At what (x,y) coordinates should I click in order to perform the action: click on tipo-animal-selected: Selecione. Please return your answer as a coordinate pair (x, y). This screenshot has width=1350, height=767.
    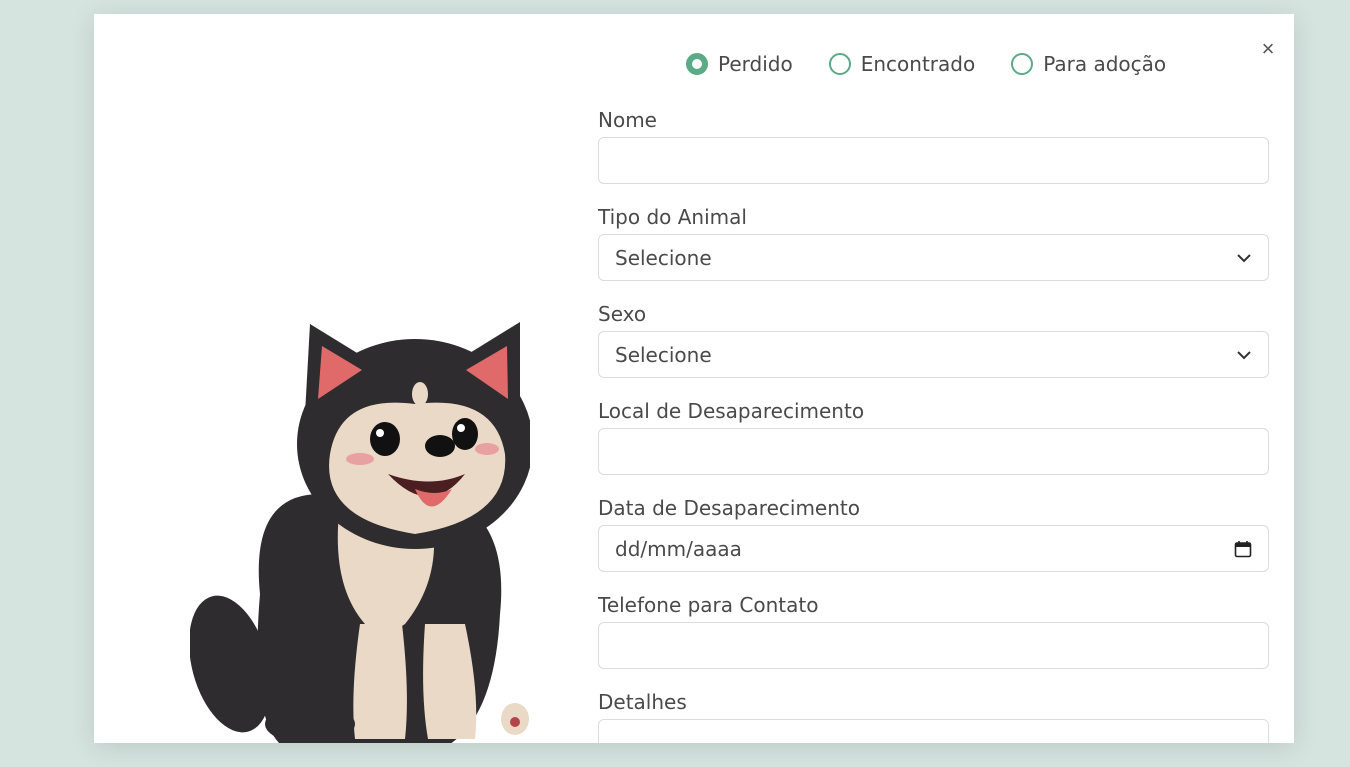
    Looking at the image, I should click on (663, 257).